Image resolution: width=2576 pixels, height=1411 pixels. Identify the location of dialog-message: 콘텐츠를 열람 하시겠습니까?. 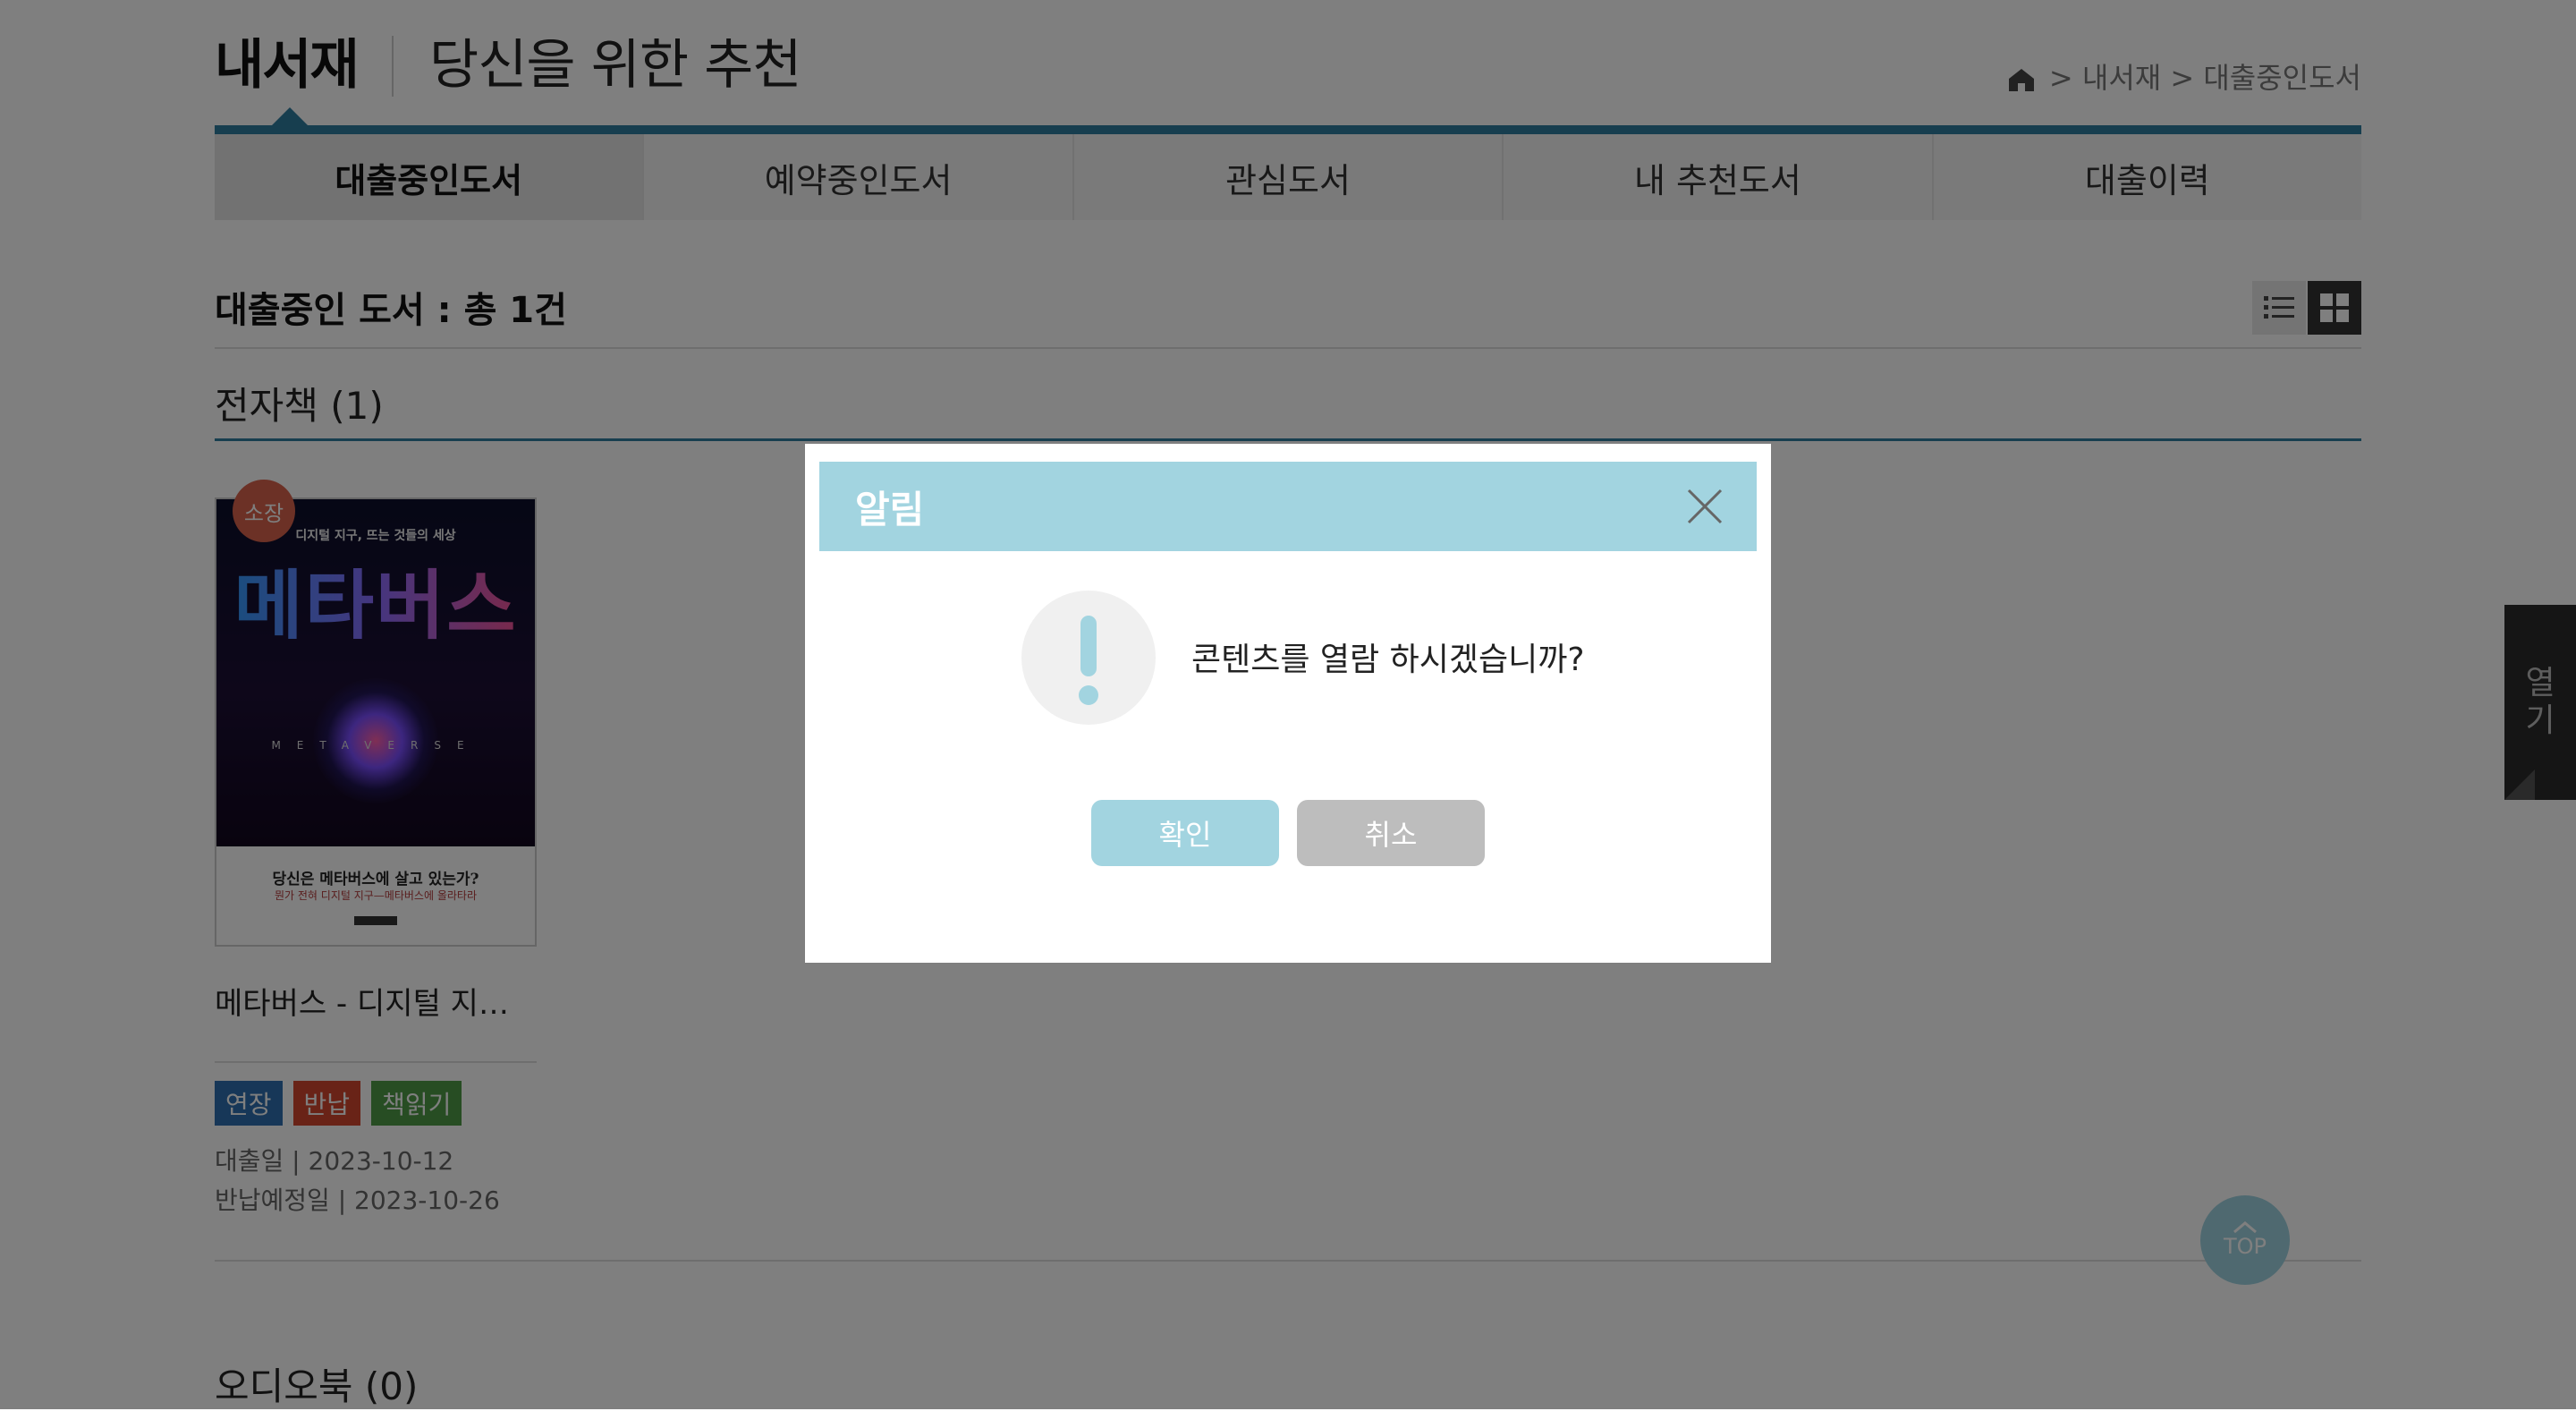
(1388, 660).